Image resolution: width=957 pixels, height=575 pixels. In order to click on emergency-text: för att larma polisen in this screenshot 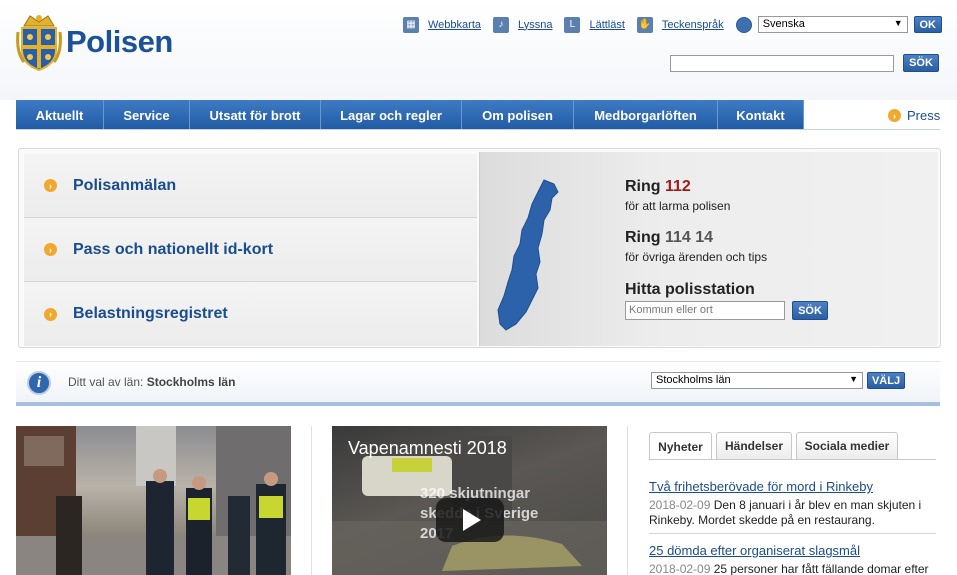, I will do `click(678, 206)`.